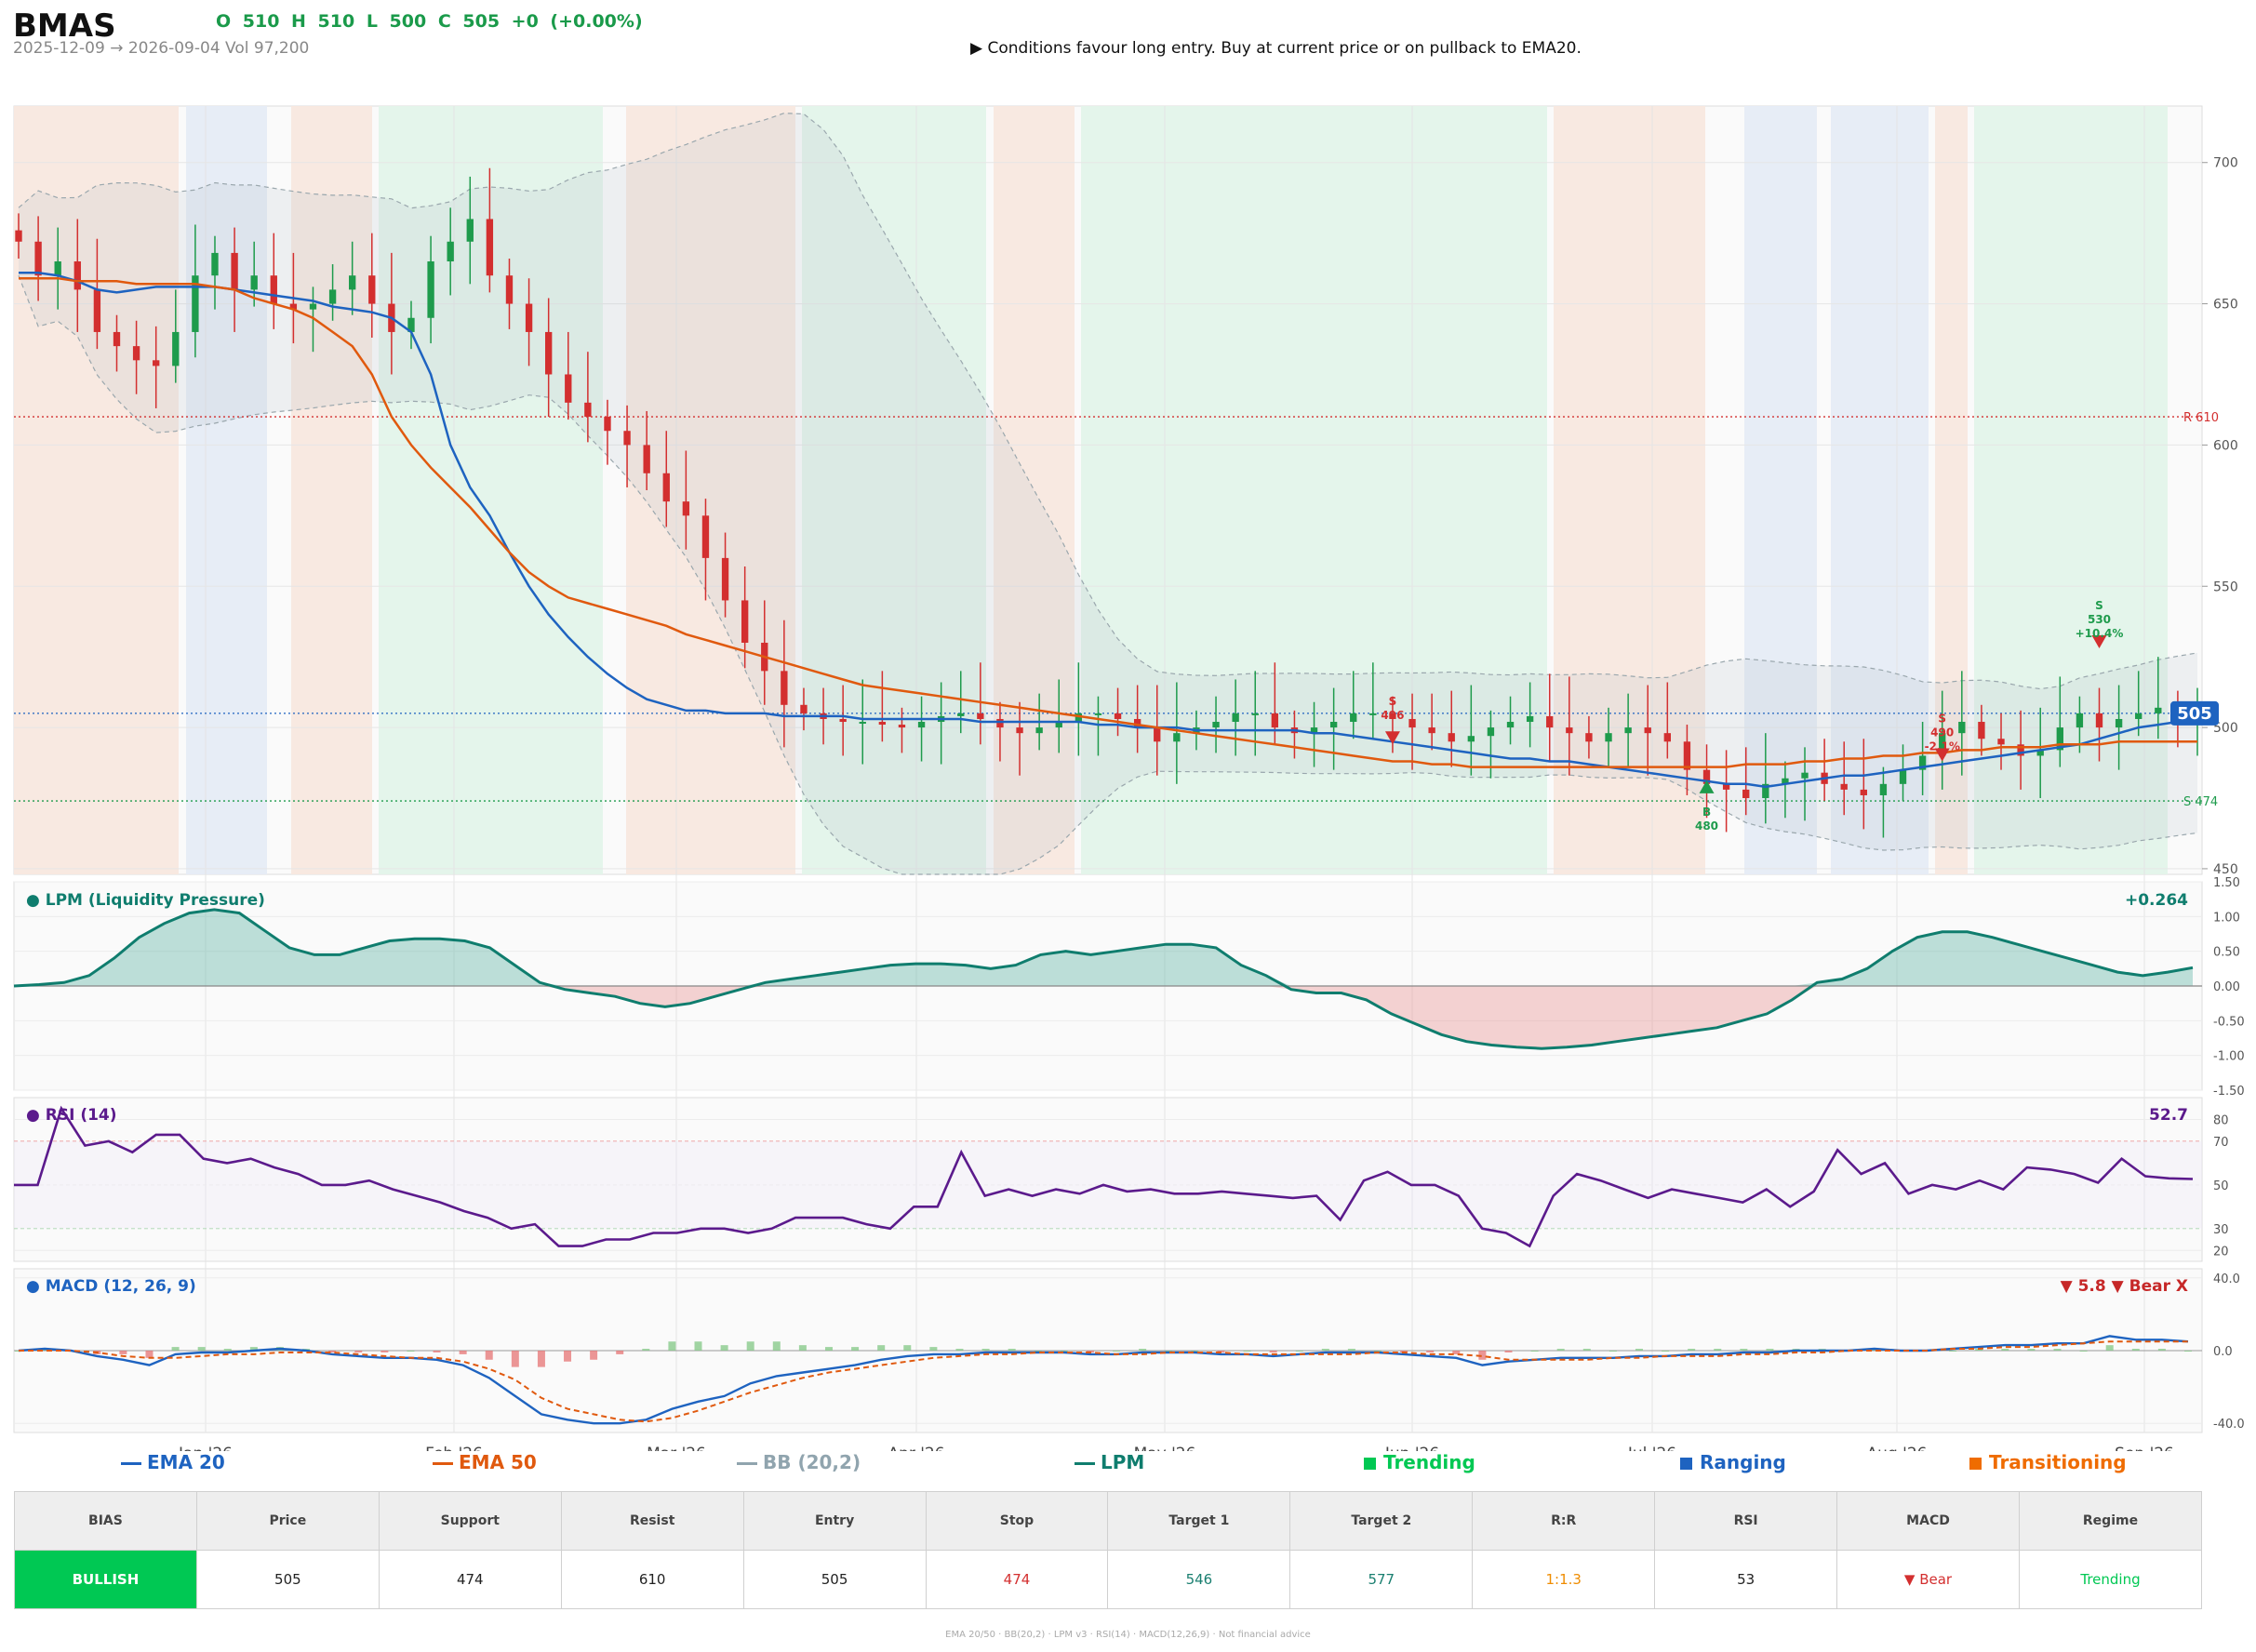 The image size is (2256, 1652). I want to click on legend-item-lpm: LPM, so click(1109, 1462).